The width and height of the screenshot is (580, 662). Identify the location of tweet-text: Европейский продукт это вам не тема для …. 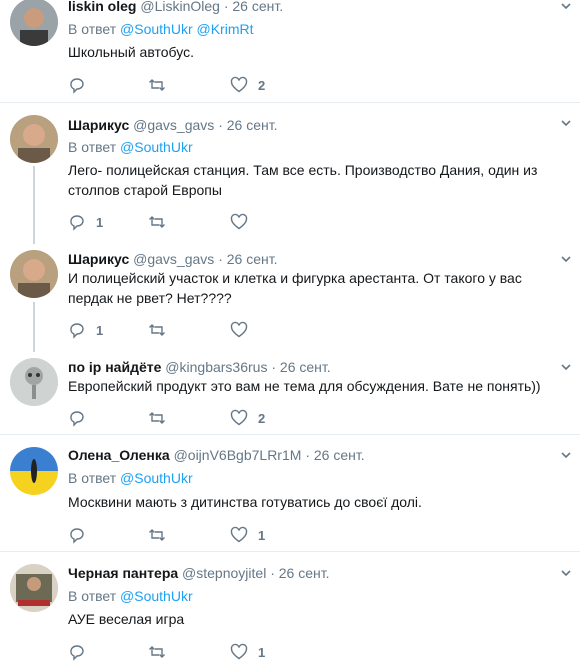
(304, 386).